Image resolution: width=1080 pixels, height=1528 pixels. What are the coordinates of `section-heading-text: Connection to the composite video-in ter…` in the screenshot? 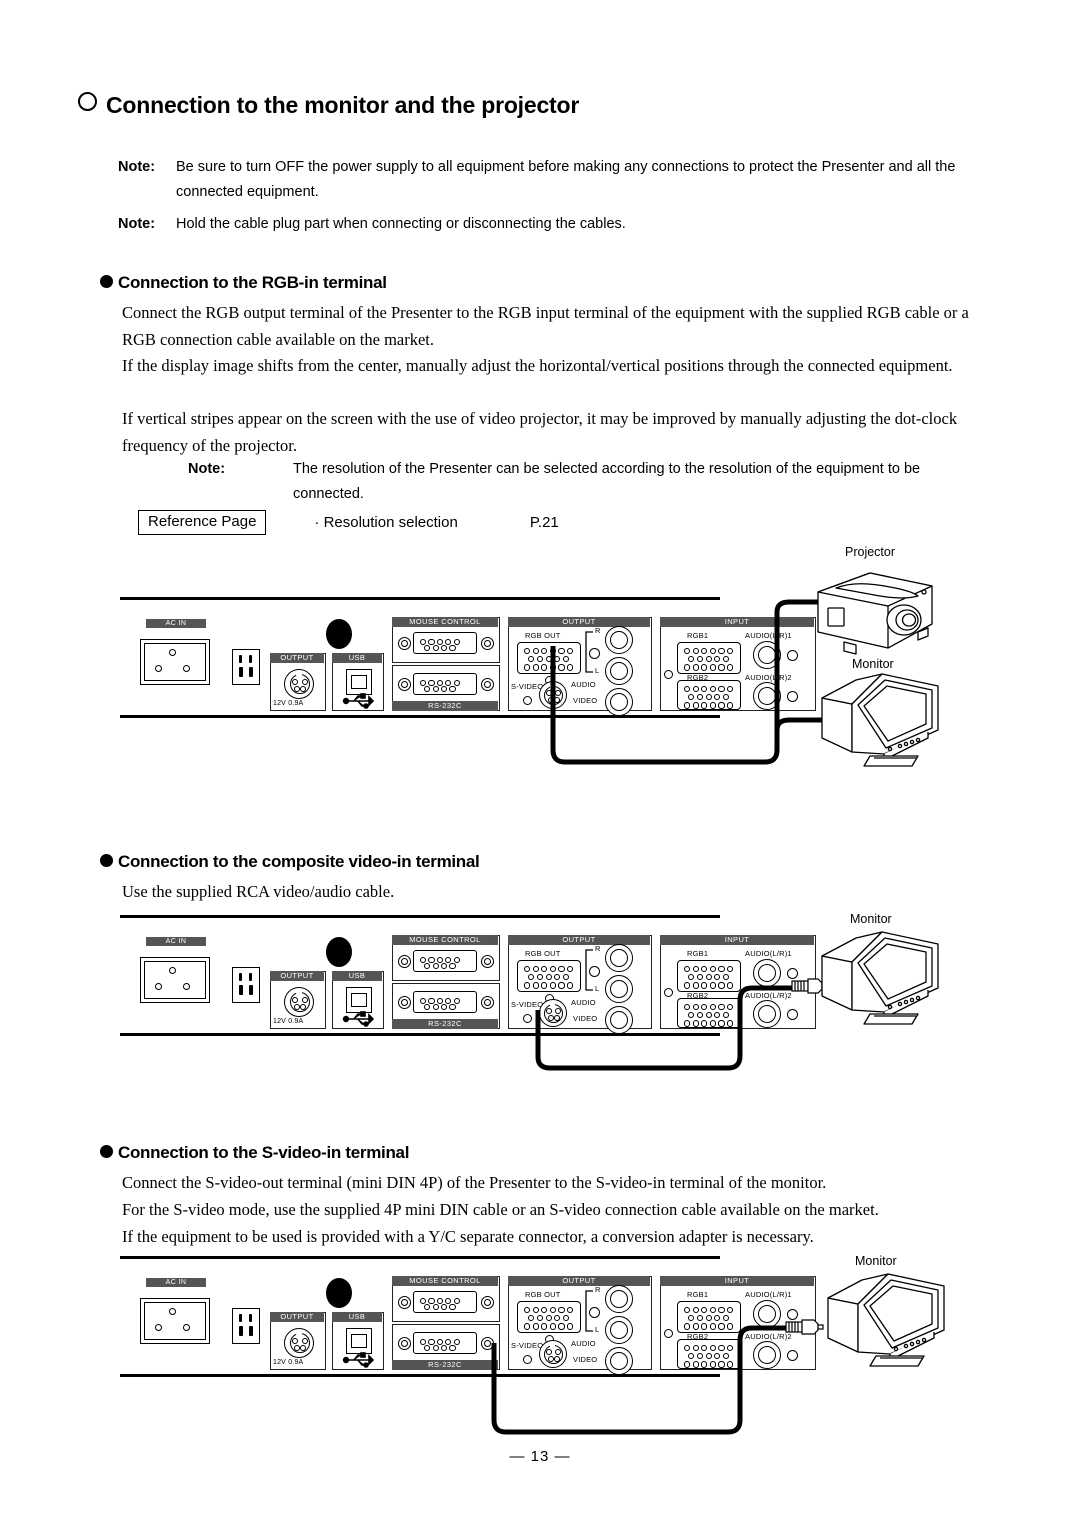 It's located at (299, 861).